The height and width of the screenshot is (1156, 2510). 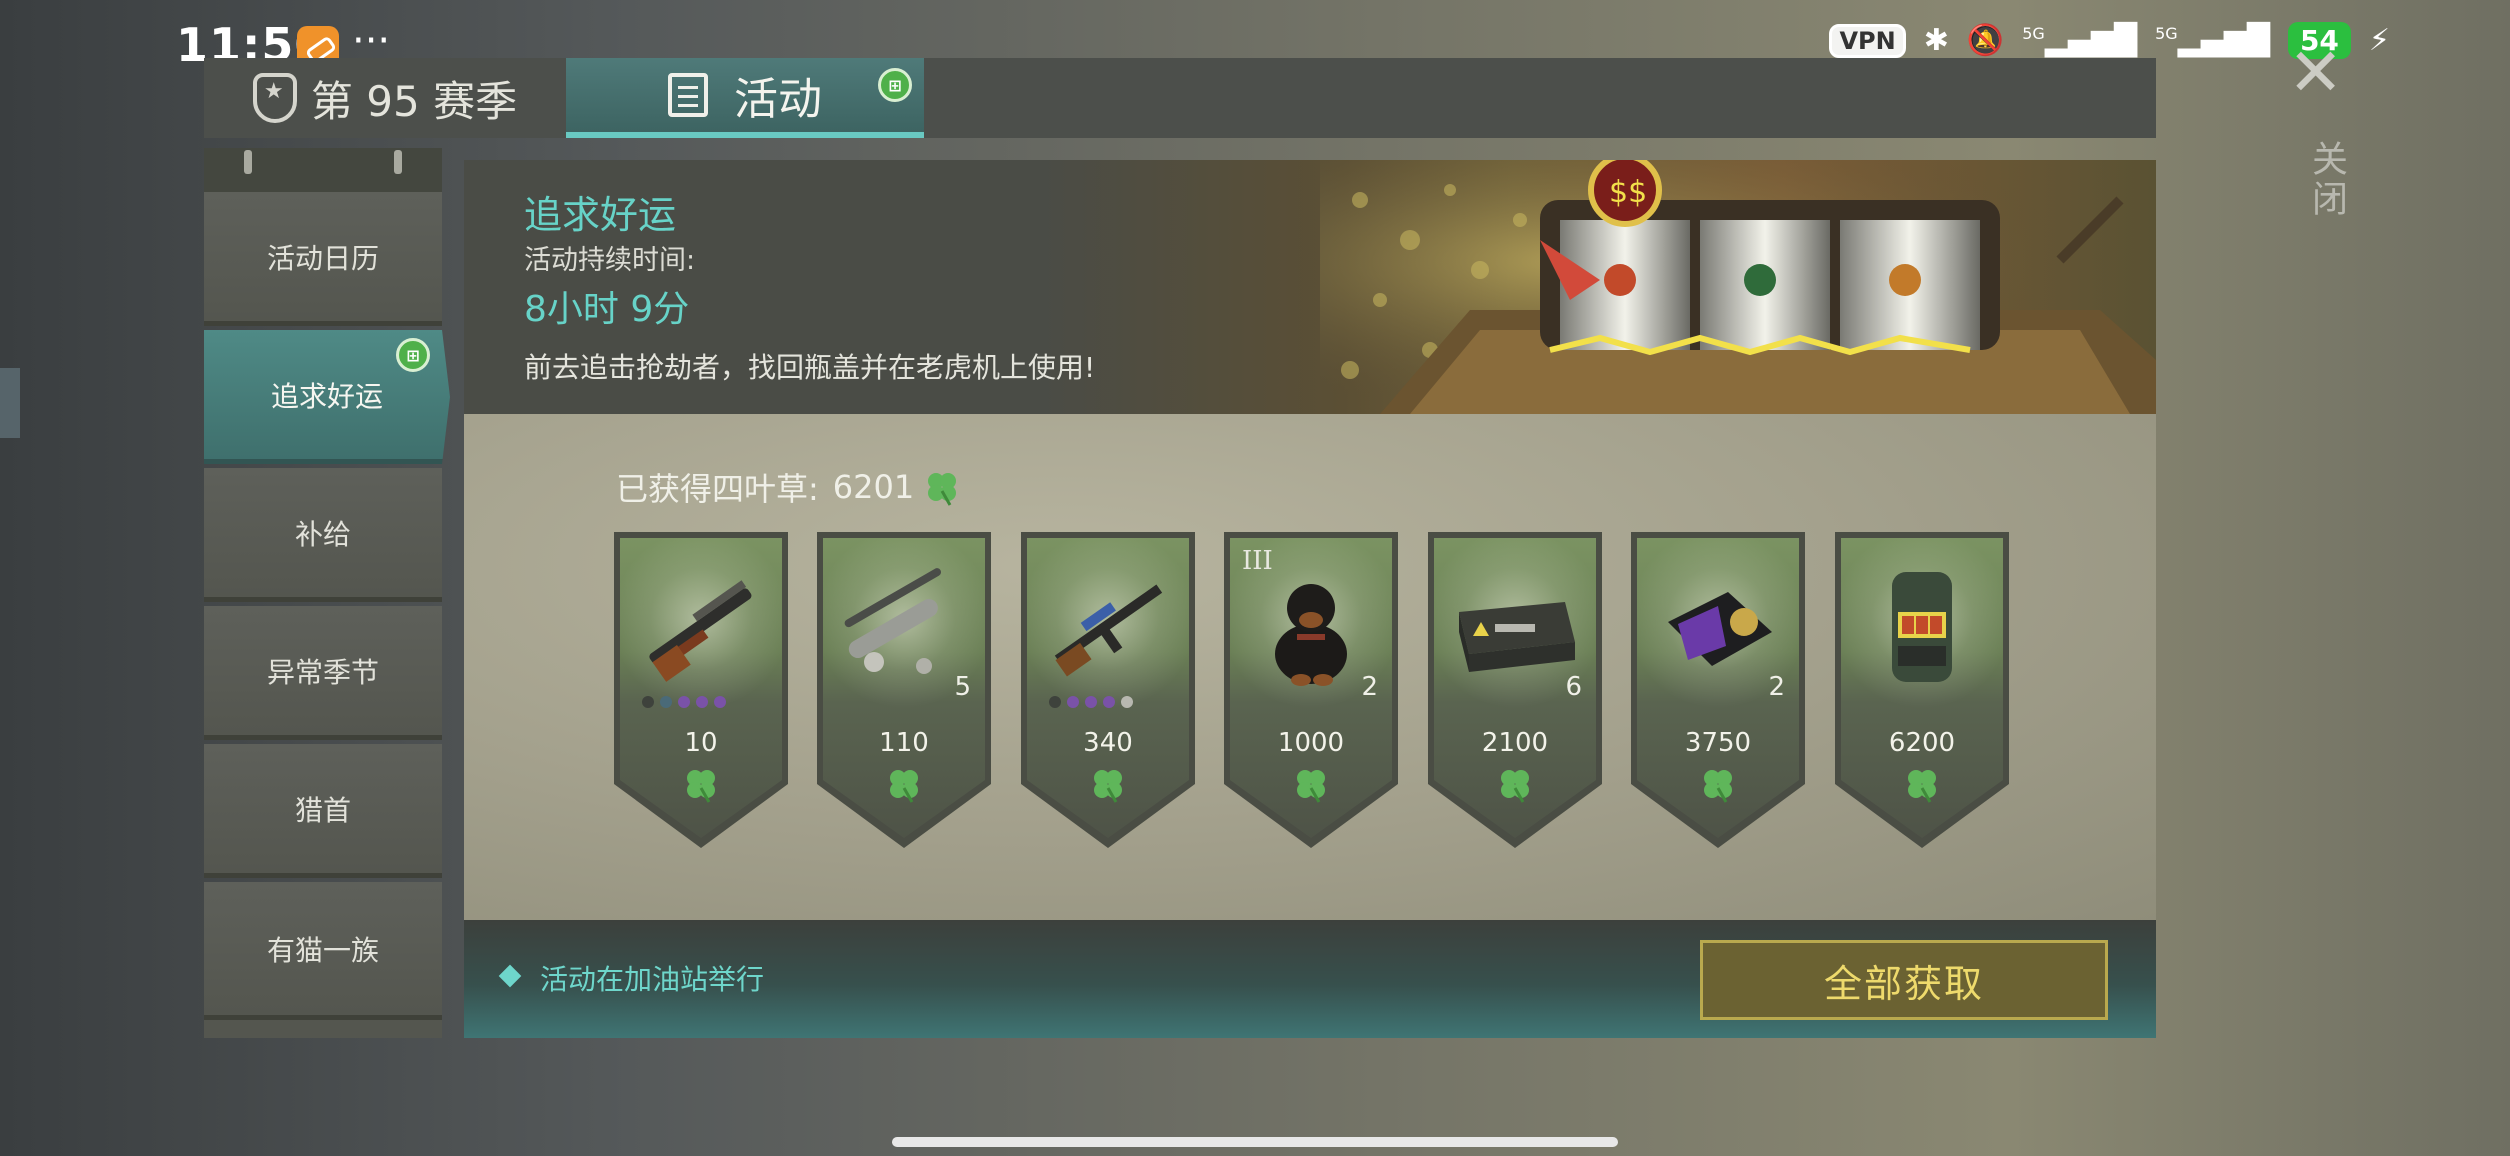 What do you see at coordinates (10, 403) in the screenshot?
I see `edge-handle` at bounding box center [10, 403].